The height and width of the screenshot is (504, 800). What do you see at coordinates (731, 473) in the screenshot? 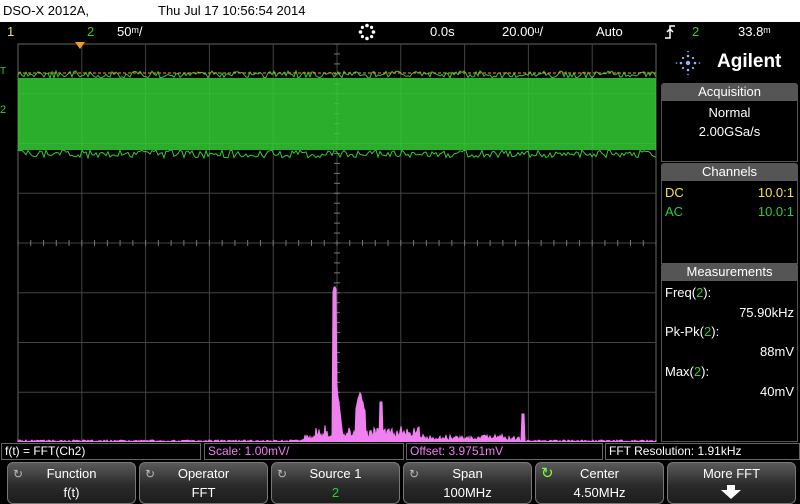
I see `softkey-label: More FFT` at bounding box center [731, 473].